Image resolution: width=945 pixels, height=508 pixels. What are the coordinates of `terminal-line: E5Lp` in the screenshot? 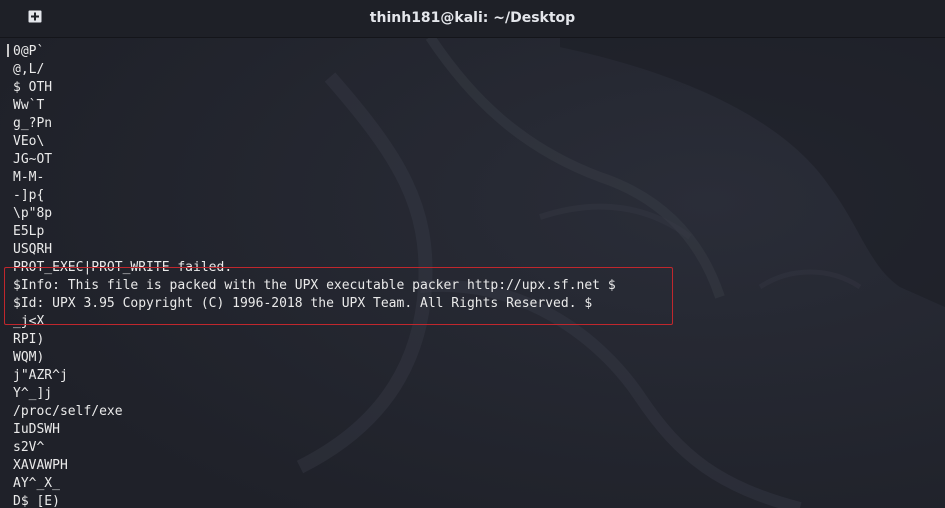 It's located at (29, 231).